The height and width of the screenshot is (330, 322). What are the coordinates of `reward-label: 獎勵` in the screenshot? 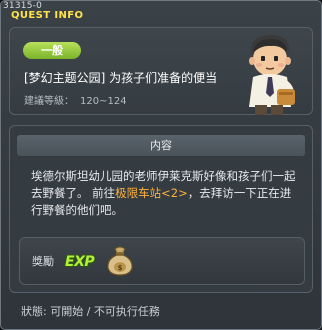 It's located at (43, 261).